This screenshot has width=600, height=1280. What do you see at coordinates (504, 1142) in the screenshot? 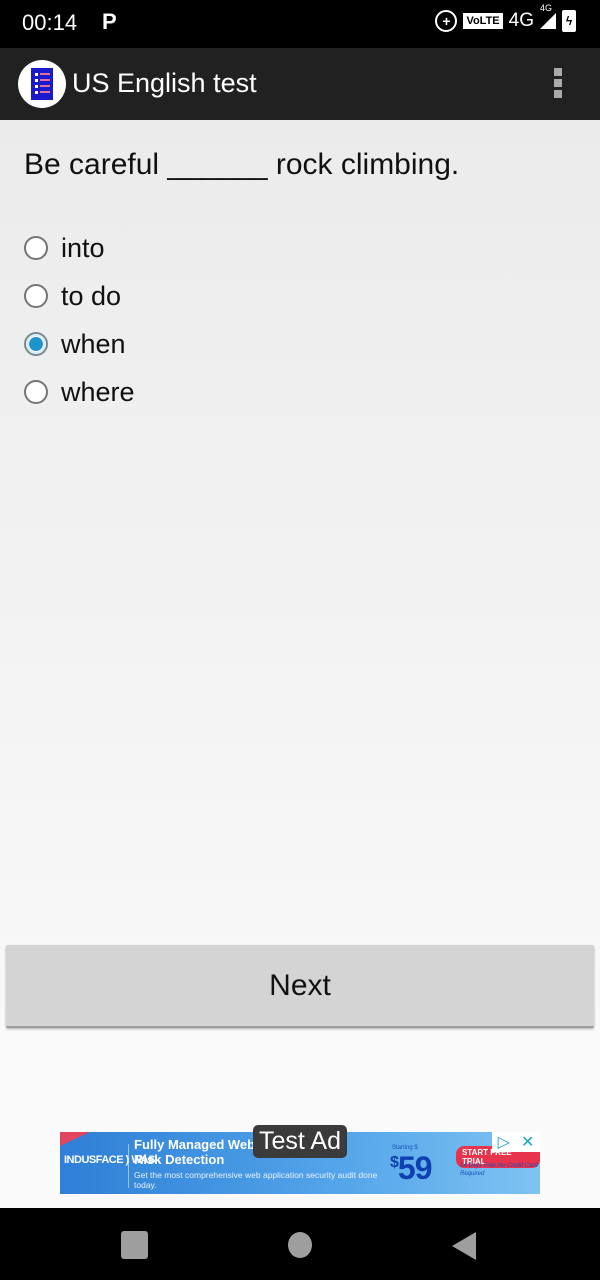
I see `adchoices-icon: ▷` at bounding box center [504, 1142].